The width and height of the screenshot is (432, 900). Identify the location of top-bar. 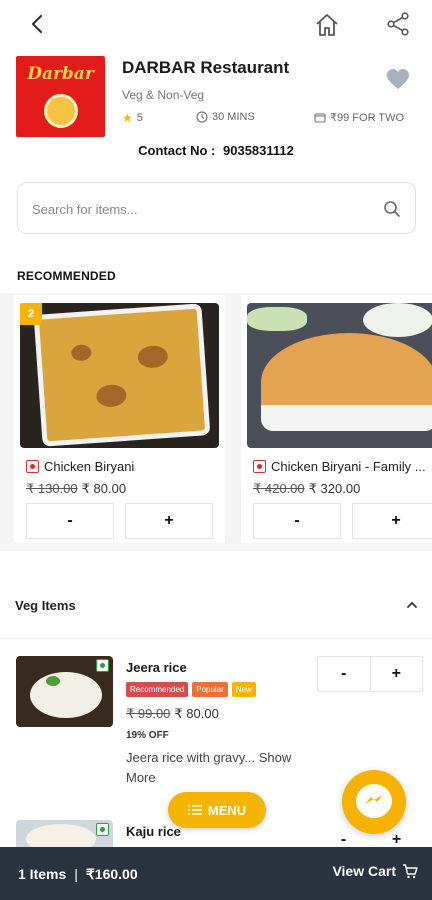
(216, 24).